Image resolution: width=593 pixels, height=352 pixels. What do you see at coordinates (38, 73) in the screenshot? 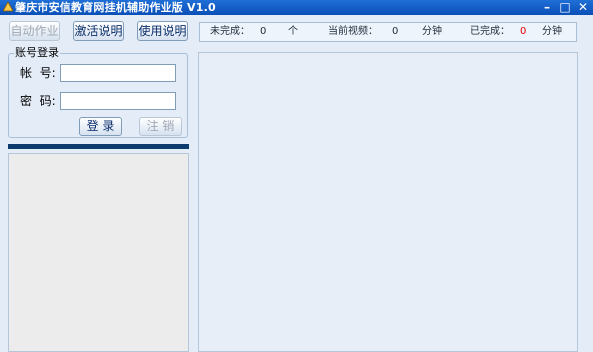
I see `account-label: 帐 号:` at bounding box center [38, 73].